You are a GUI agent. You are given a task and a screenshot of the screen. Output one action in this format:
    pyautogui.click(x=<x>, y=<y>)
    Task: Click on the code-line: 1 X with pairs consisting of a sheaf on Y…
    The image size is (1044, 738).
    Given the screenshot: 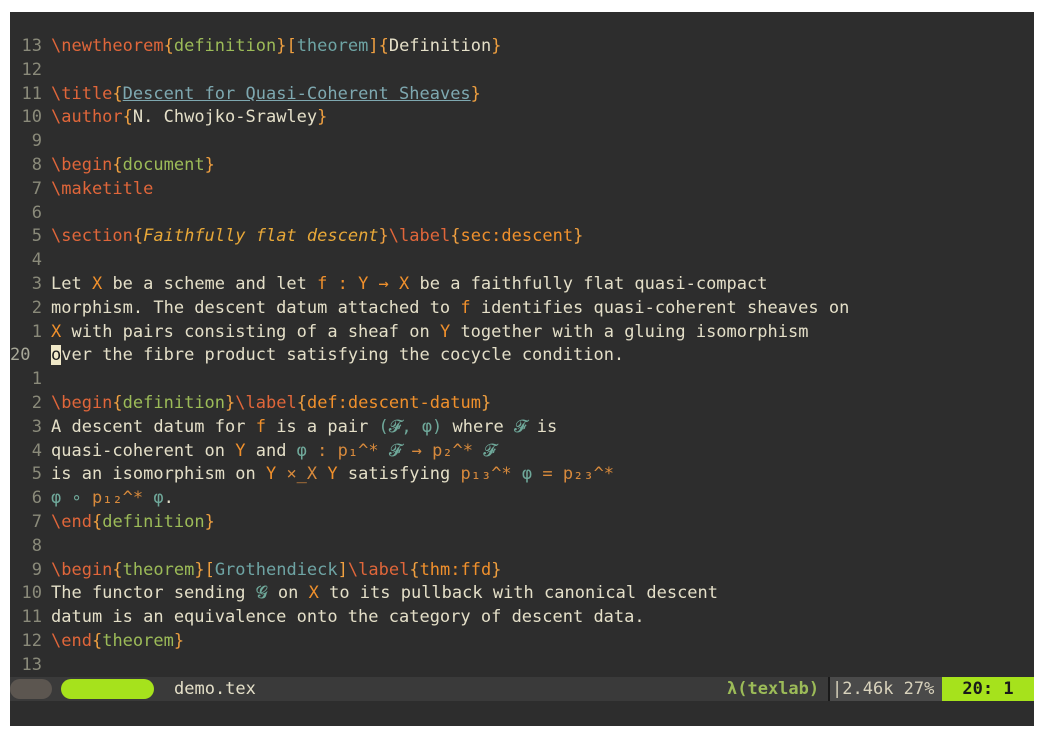 What is the action you would take?
    pyautogui.click(x=522, y=333)
    